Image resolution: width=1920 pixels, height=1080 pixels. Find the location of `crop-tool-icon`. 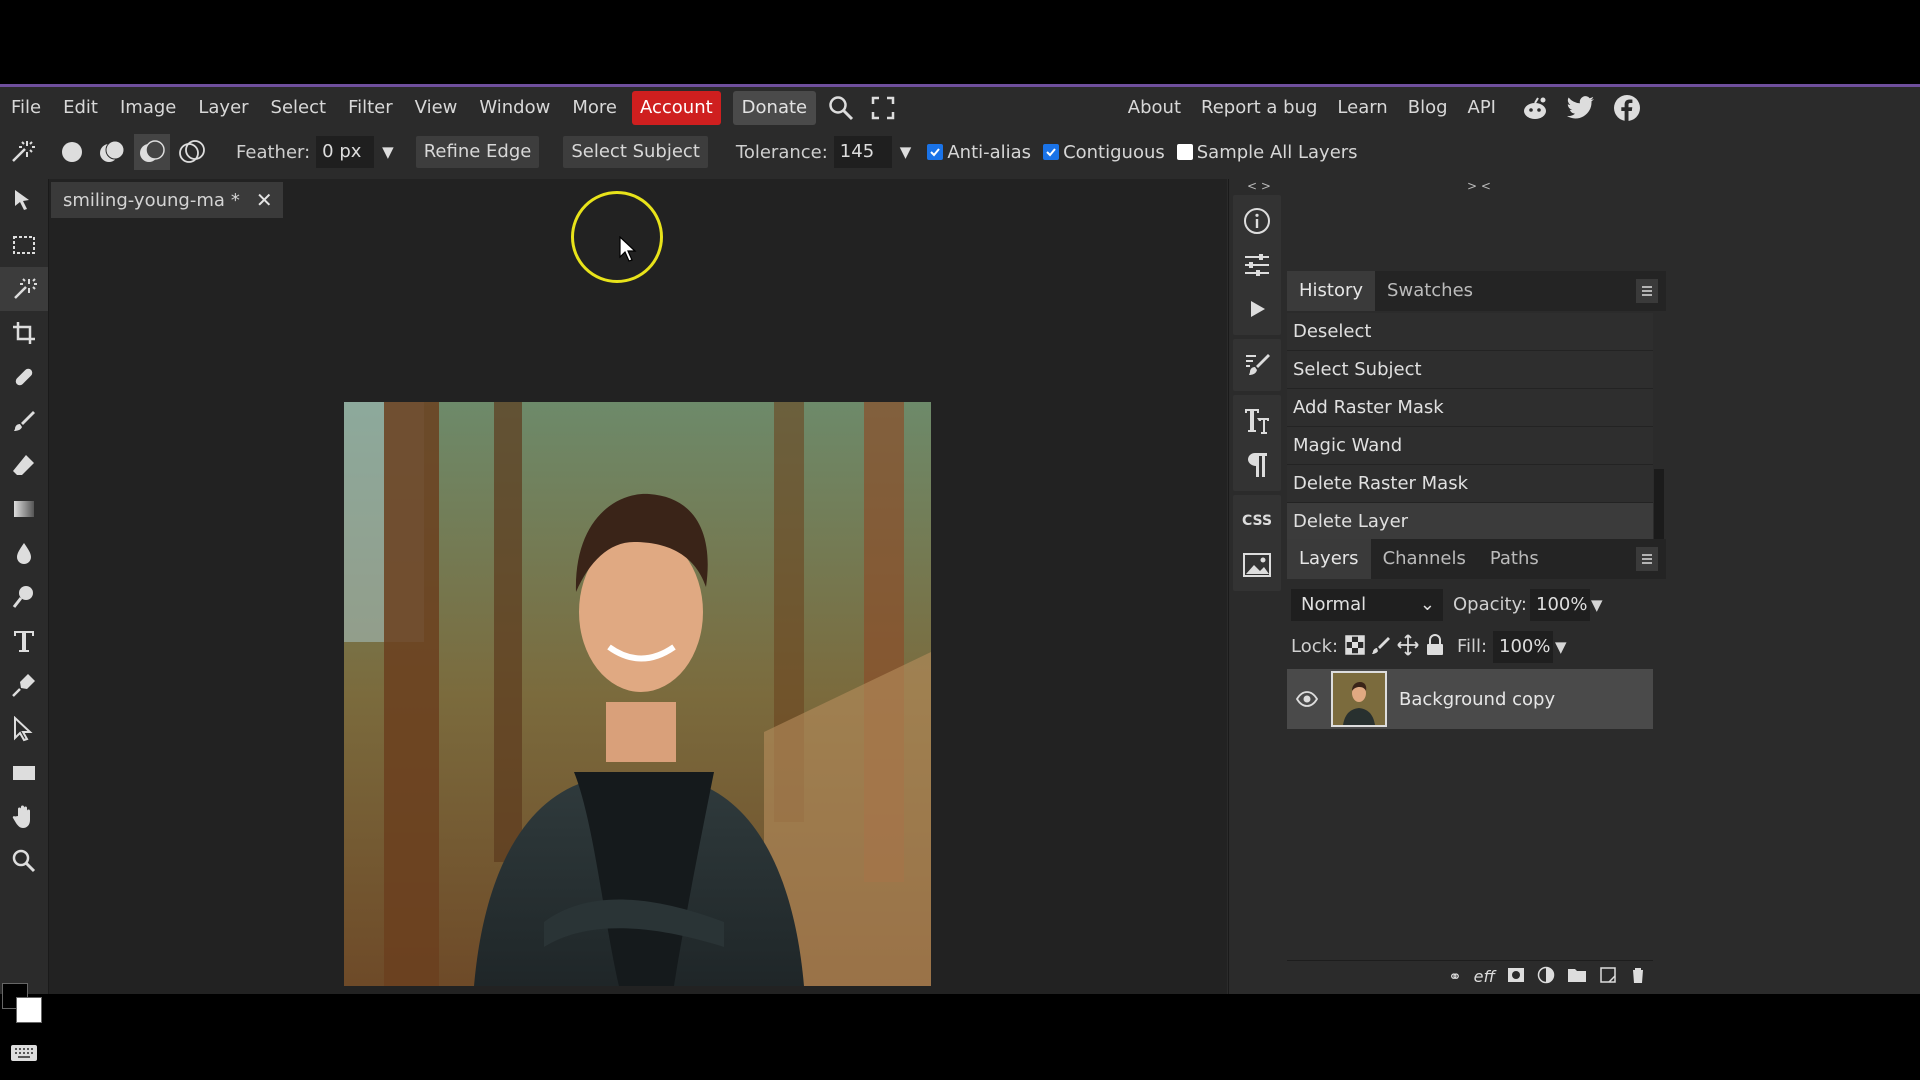

crop-tool-icon is located at coordinates (24, 333).